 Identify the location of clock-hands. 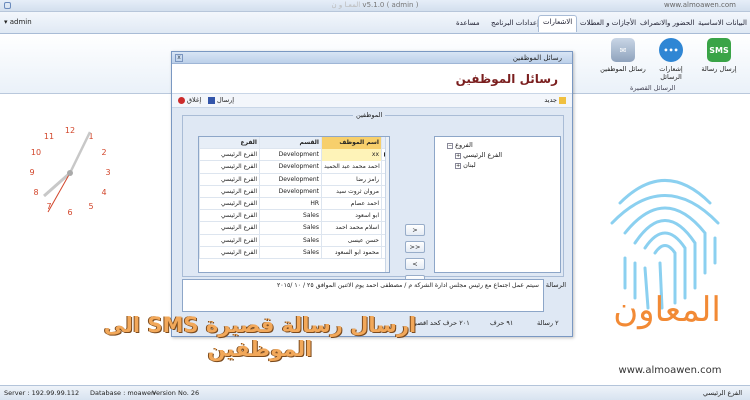
(67, 172).